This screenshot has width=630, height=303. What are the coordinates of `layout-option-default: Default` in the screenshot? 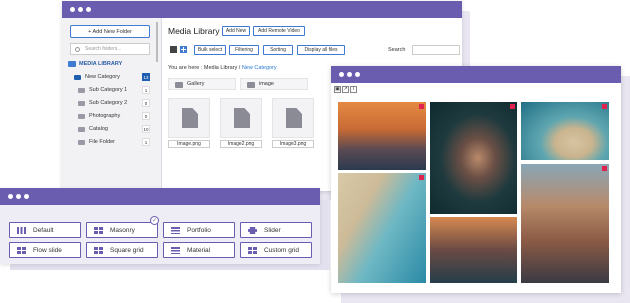 It's located at (45, 230).